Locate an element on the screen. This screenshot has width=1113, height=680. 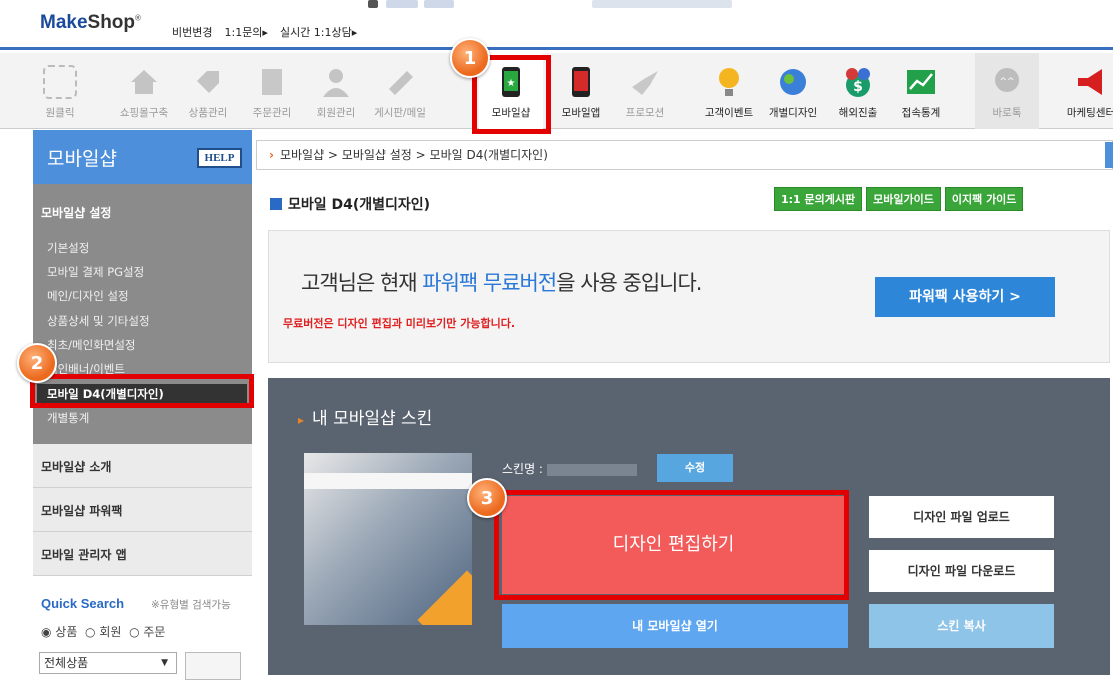
step-badge-2: 2 is located at coordinates (37, 363).